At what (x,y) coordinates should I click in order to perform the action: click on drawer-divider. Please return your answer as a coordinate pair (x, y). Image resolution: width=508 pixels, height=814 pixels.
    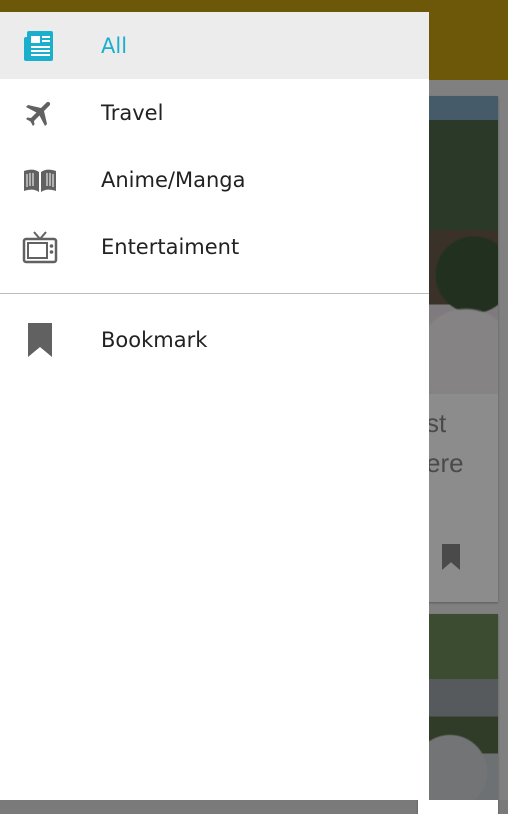
    Looking at the image, I should click on (214, 293).